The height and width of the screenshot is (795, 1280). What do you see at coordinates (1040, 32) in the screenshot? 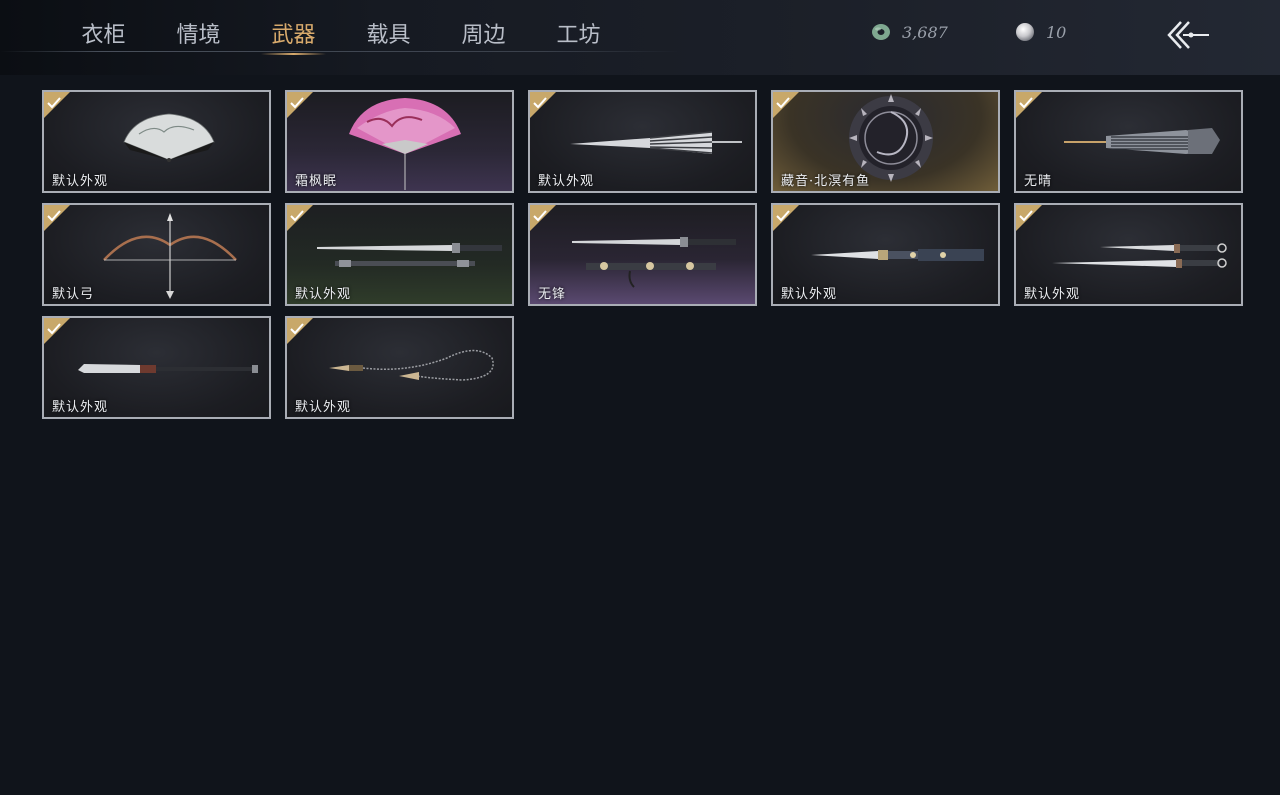
I see `pearl-currency: 10` at bounding box center [1040, 32].